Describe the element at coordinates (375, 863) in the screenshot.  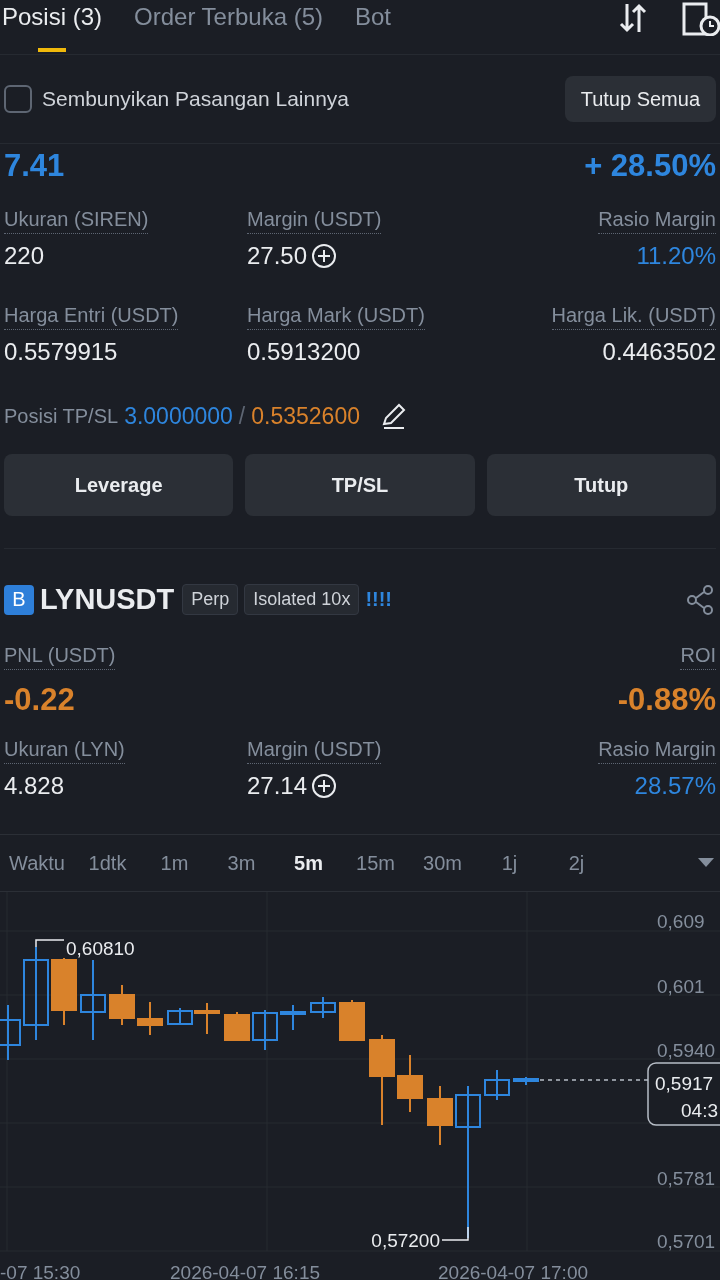
I see `timeframe-tab: 15m` at that location.